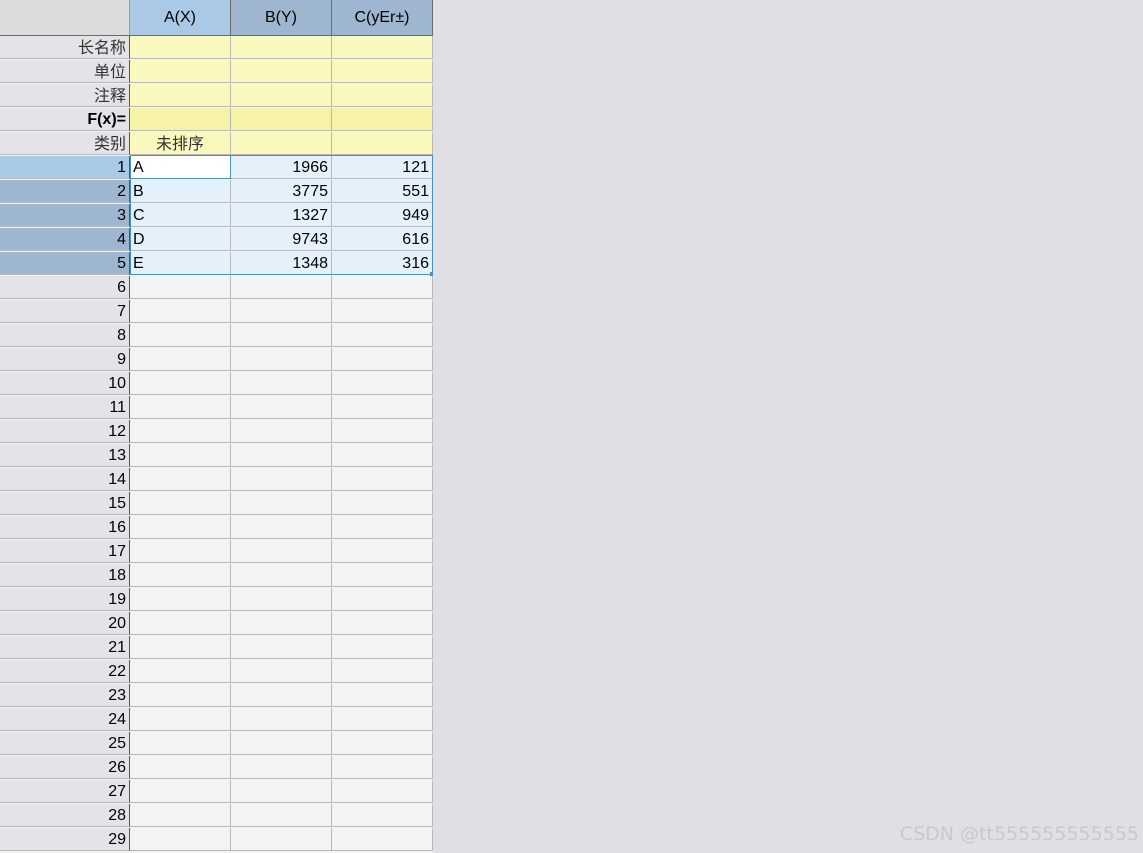 This screenshot has width=1143, height=853. I want to click on units-label: 单位, so click(65, 71).